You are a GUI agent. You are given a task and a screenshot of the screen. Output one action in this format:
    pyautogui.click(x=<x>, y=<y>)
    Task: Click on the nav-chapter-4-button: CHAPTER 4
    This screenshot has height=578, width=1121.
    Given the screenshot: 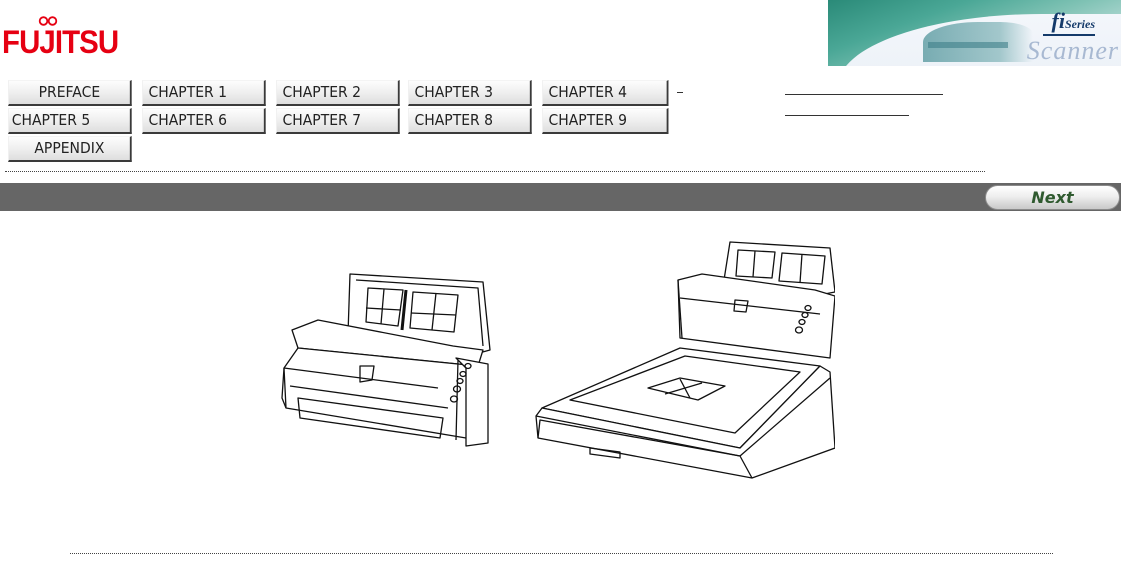 What is the action you would take?
    pyautogui.click(x=605, y=93)
    